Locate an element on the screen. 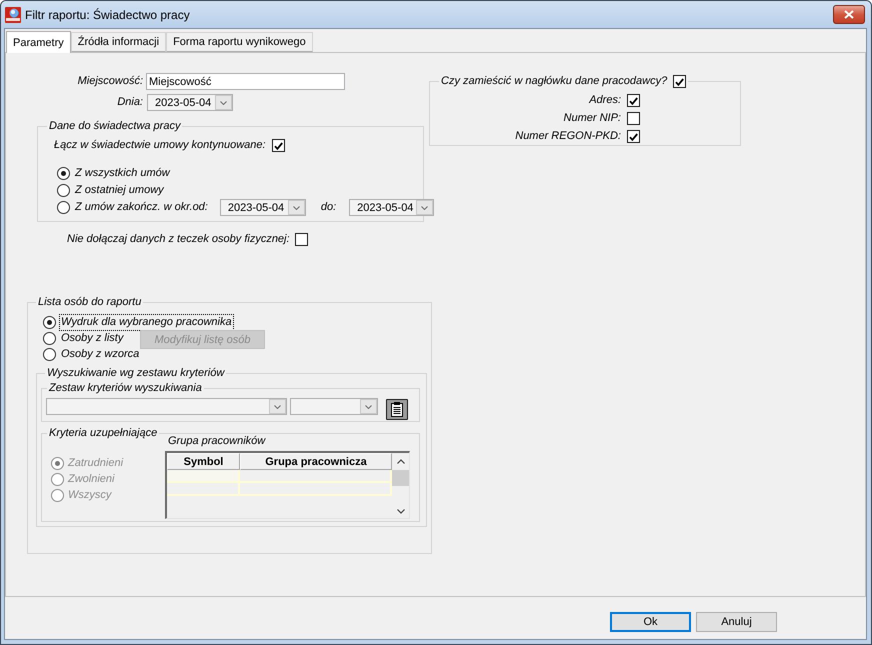 This screenshot has width=872, height=645. dialog-button: Anuluj is located at coordinates (736, 622).